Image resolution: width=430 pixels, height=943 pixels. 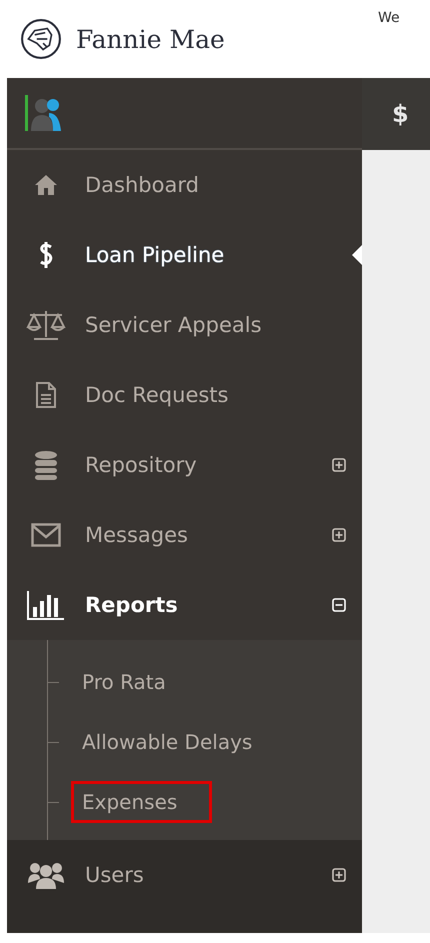 I want to click on database-icon, so click(x=46, y=465).